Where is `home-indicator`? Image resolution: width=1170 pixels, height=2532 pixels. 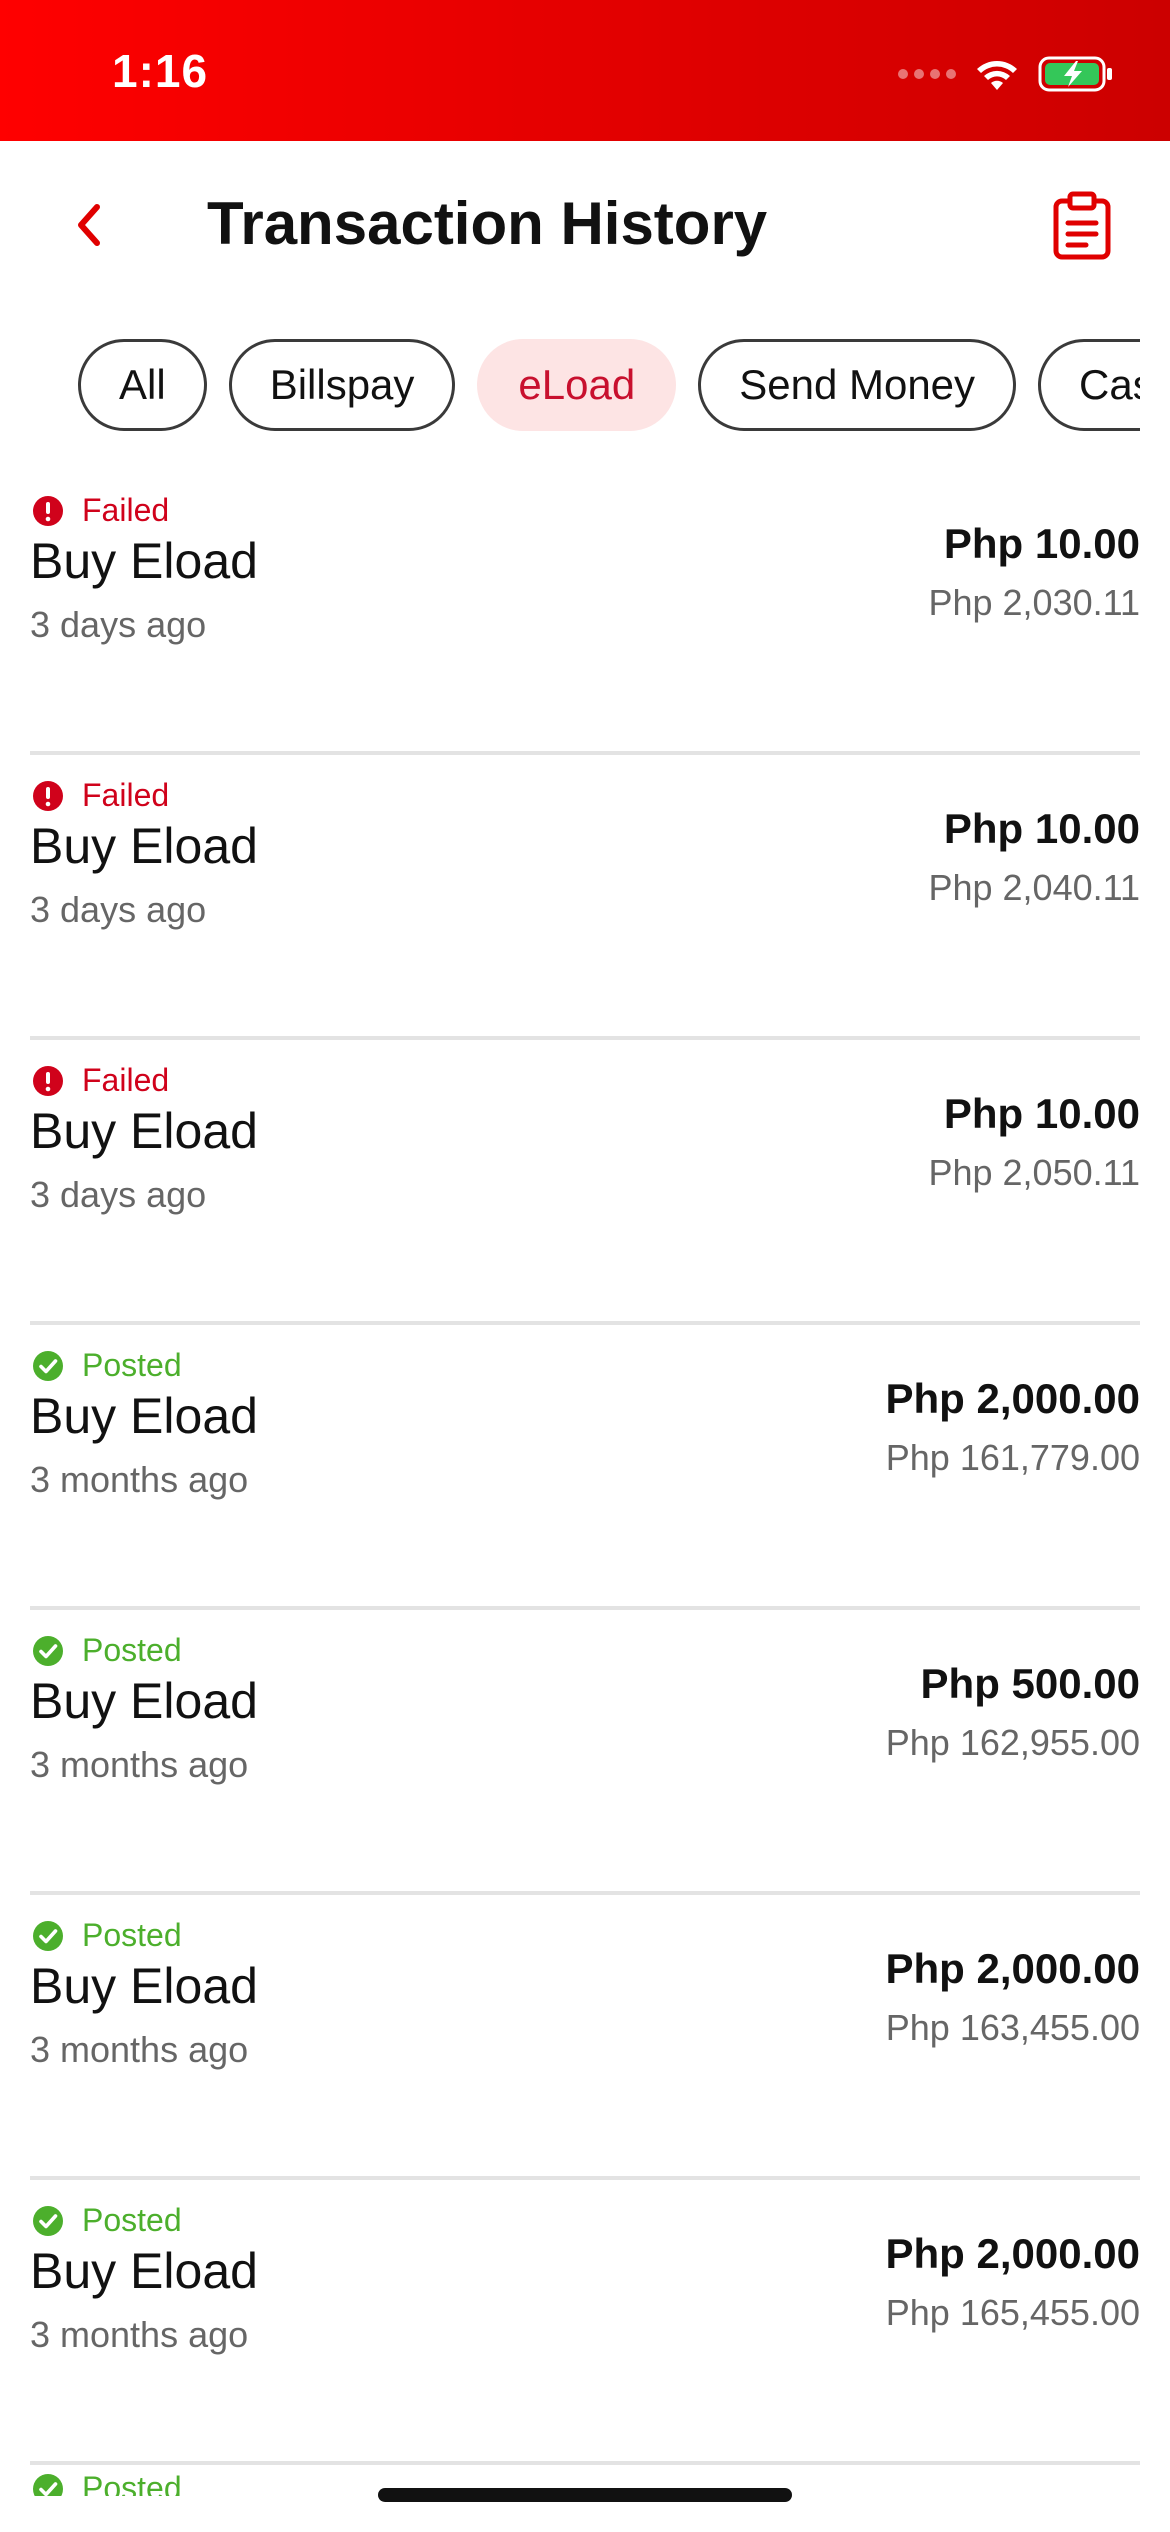 home-indicator is located at coordinates (585, 2495).